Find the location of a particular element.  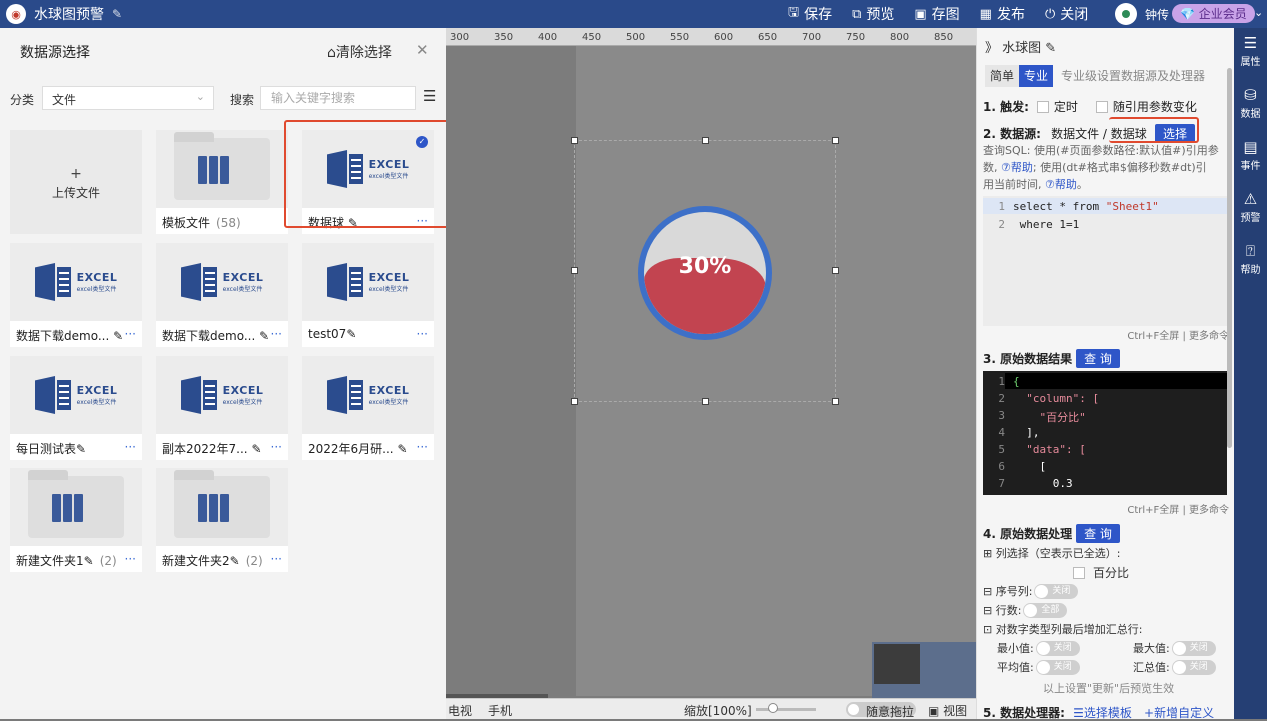

publish-button: ▦ 发布 is located at coordinates (1002, 14).